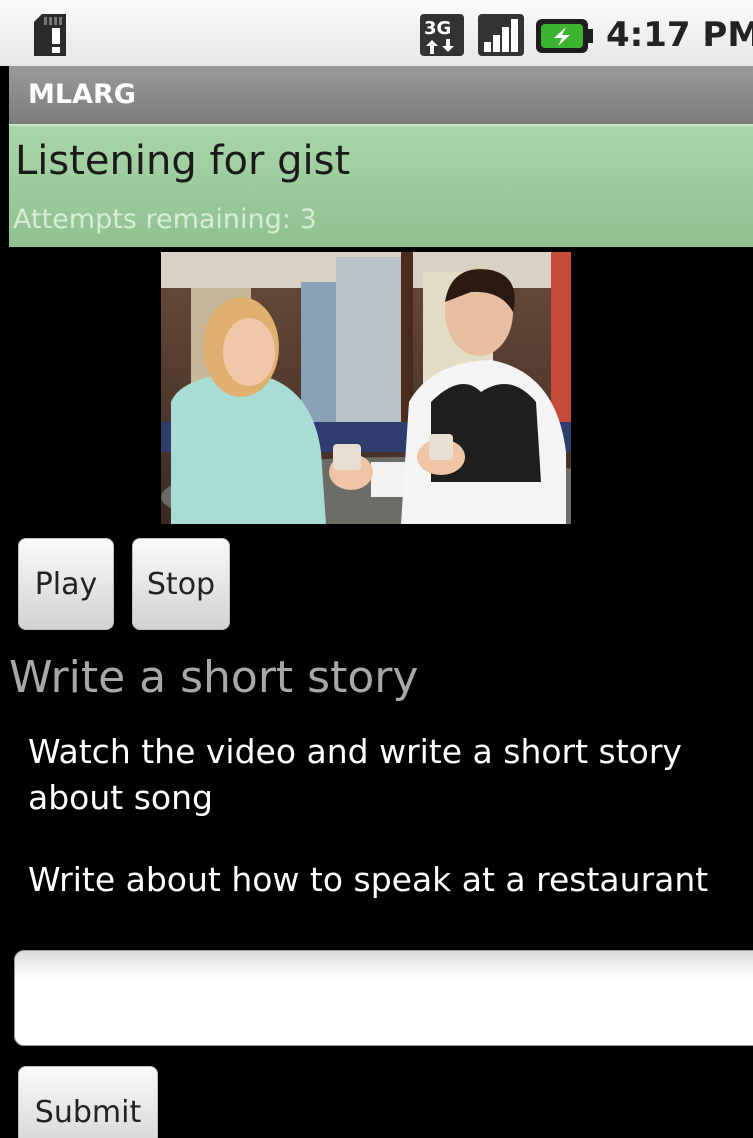  Describe the element at coordinates (501, 35) in the screenshot. I see `signal-strength-icon` at that location.